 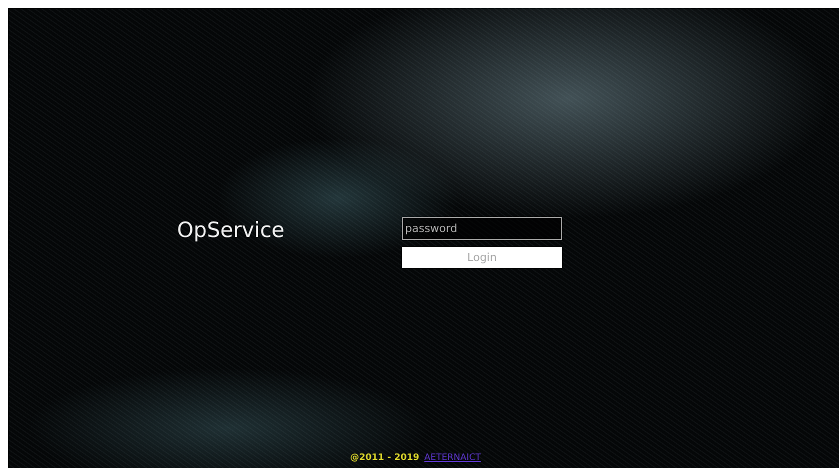 What do you see at coordinates (482, 228) in the screenshot?
I see `password-field: password` at bounding box center [482, 228].